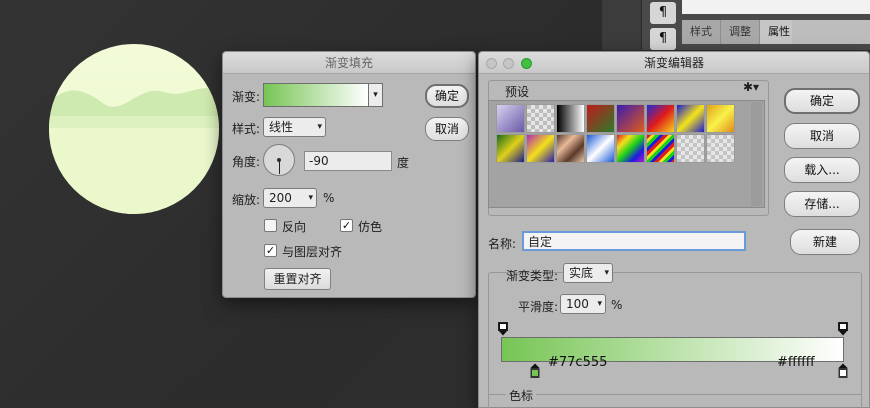 This screenshot has height=408, width=870. What do you see at coordinates (581, 273) in the screenshot?
I see `gradient-type-value: 实底` at bounding box center [581, 273].